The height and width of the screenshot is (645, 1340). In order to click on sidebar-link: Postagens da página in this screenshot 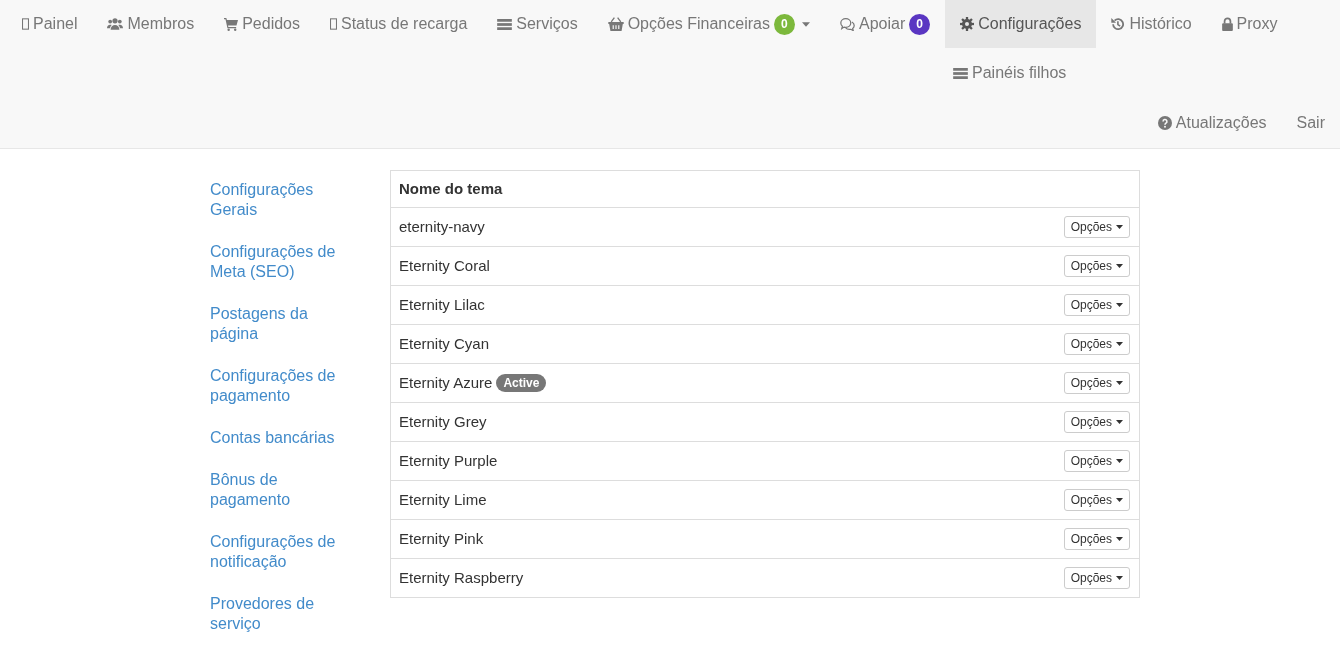, I will do `click(276, 324)`.